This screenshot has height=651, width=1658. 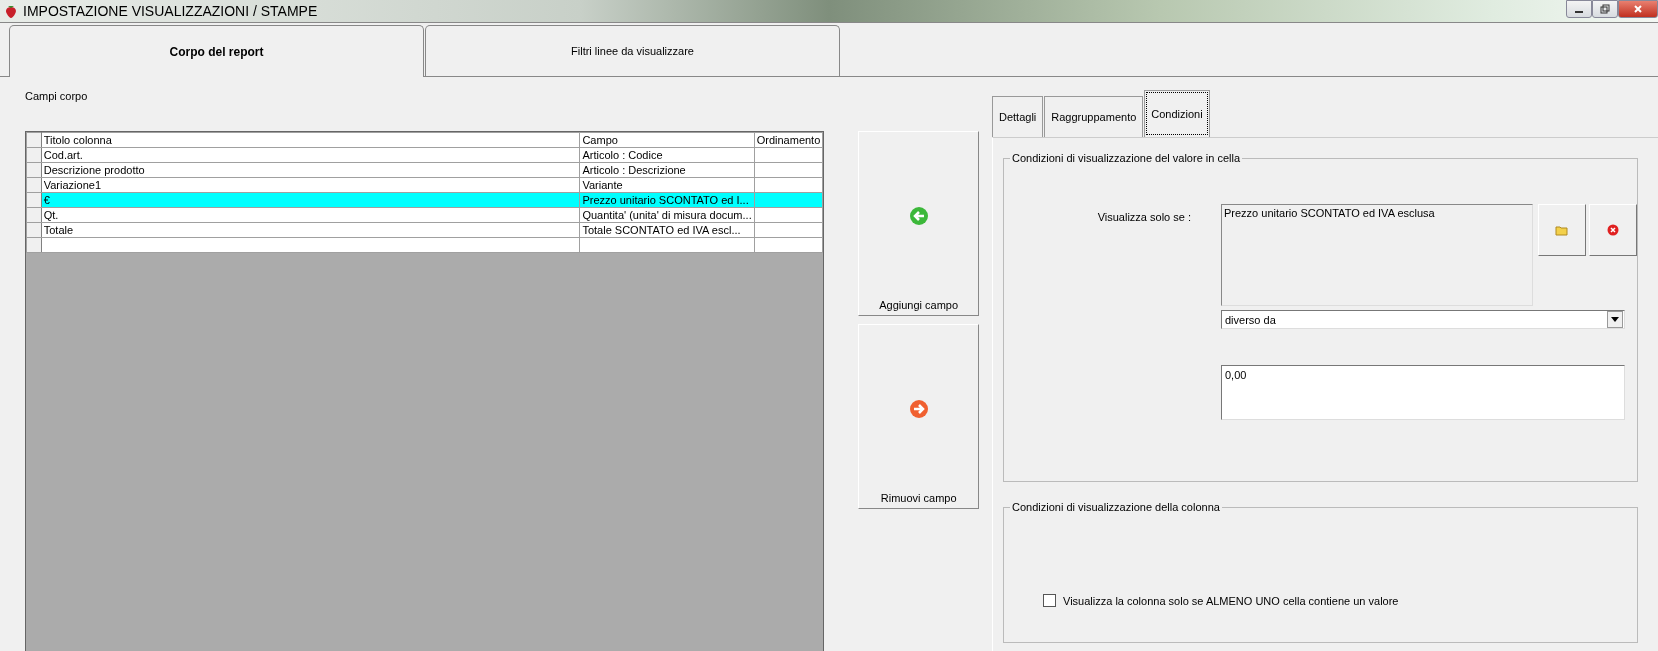 What do you see at coordinates (632, 50) in the screenshot?
I see `tab: Filtri linee da visualizzare` at bounding box center [632, 50].